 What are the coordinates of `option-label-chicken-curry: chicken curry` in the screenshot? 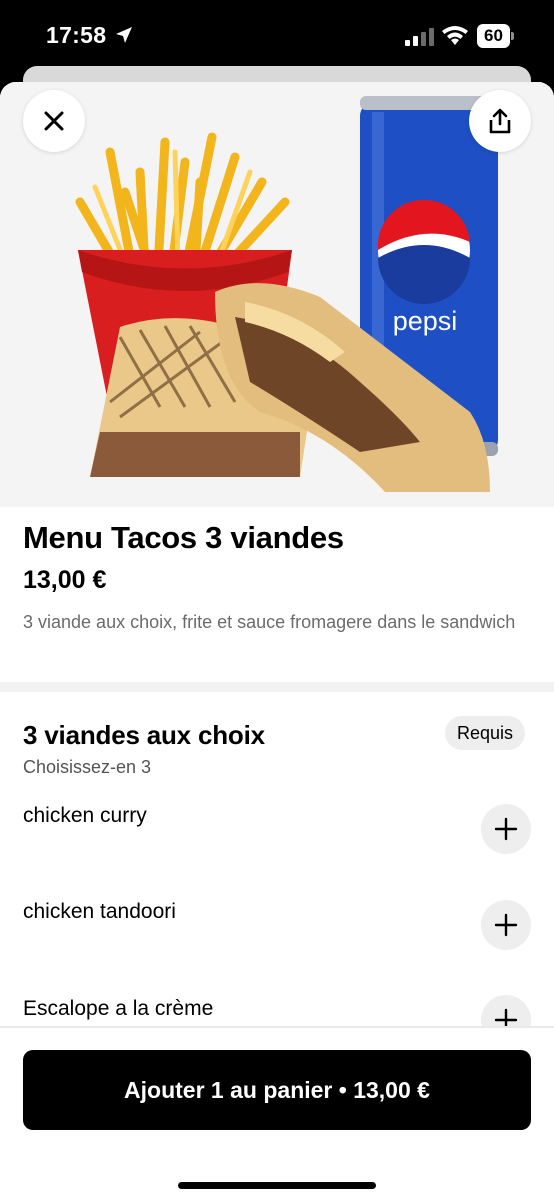 It's located at (85, 815).